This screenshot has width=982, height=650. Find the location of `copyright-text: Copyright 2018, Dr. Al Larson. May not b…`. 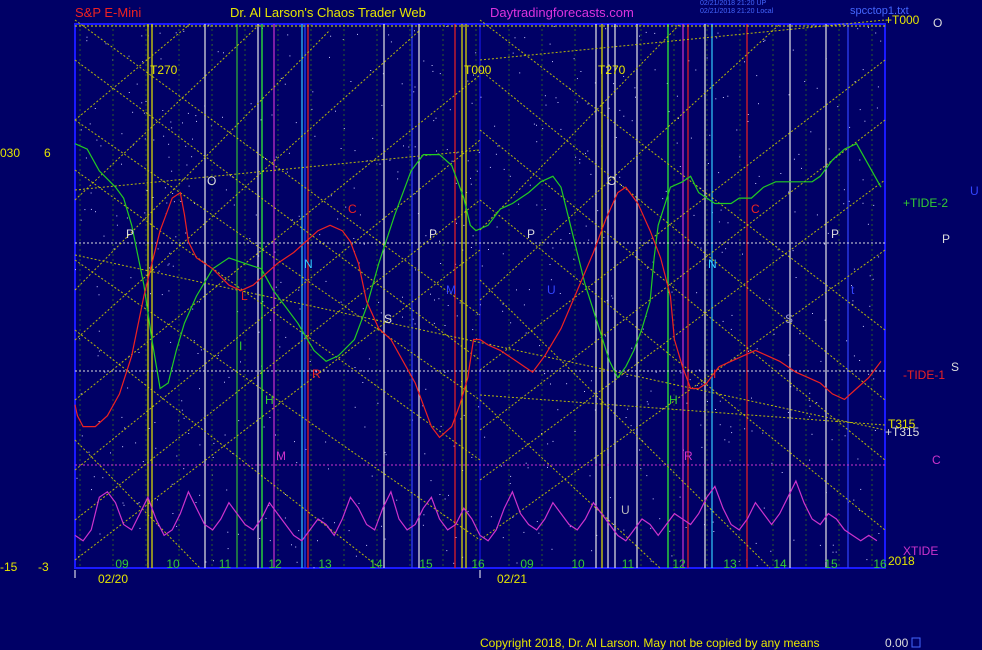

copyright-text: Copyright 2018, Dr. Al Larson. May not b… is located at coordinates (650, 643).